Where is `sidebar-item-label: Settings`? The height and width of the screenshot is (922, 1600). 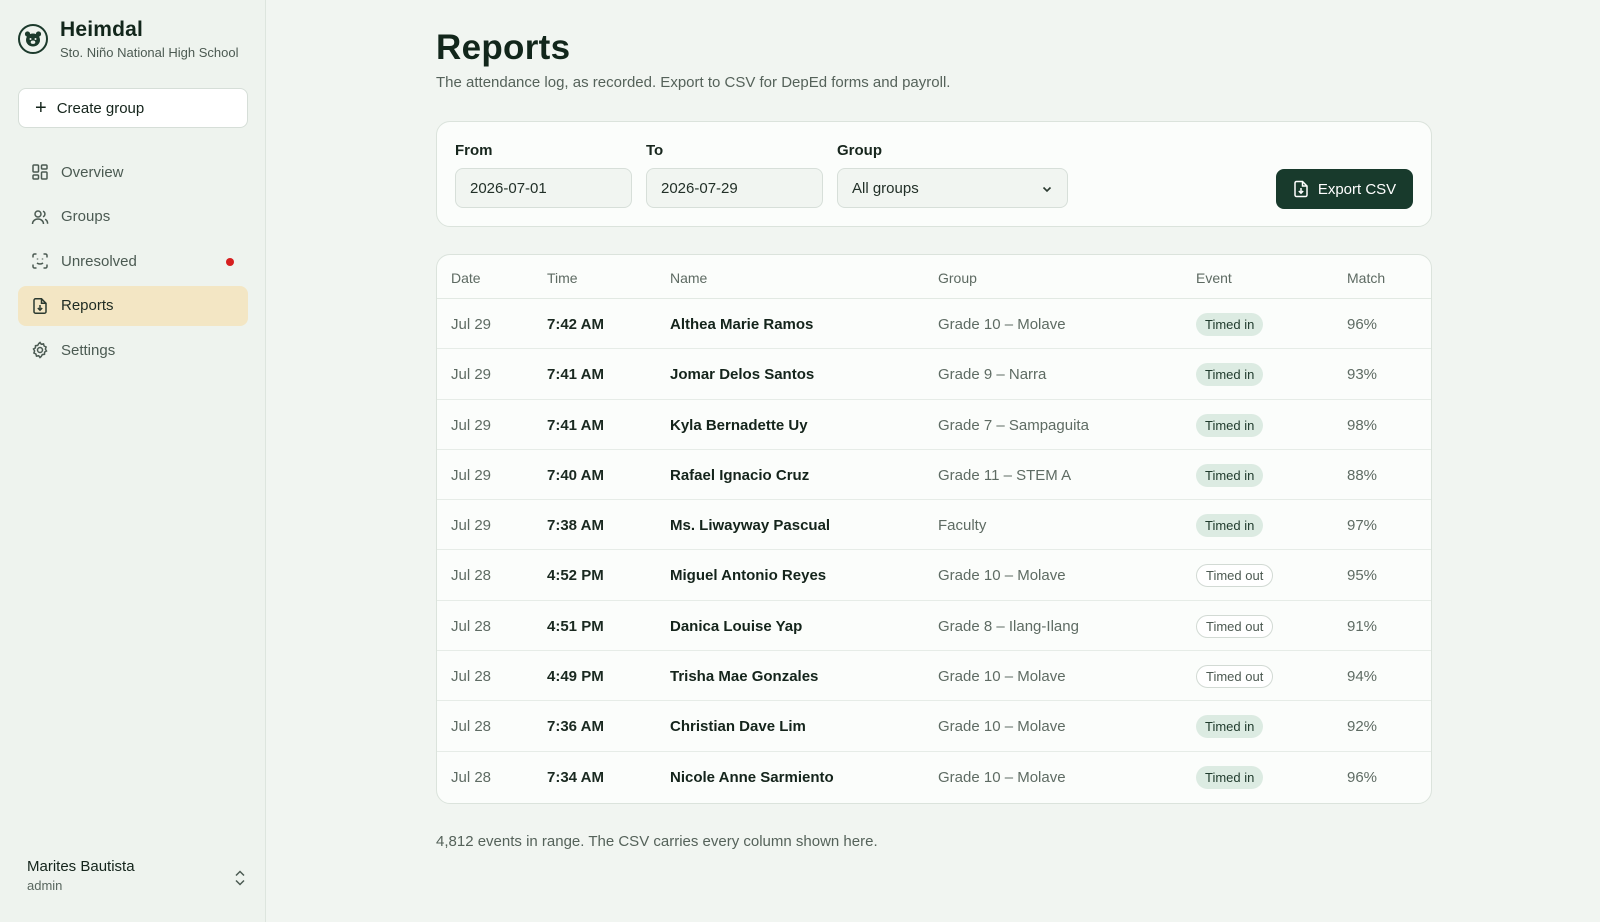
sidebar-item-label: Settings is located at coordinates (88, 350).